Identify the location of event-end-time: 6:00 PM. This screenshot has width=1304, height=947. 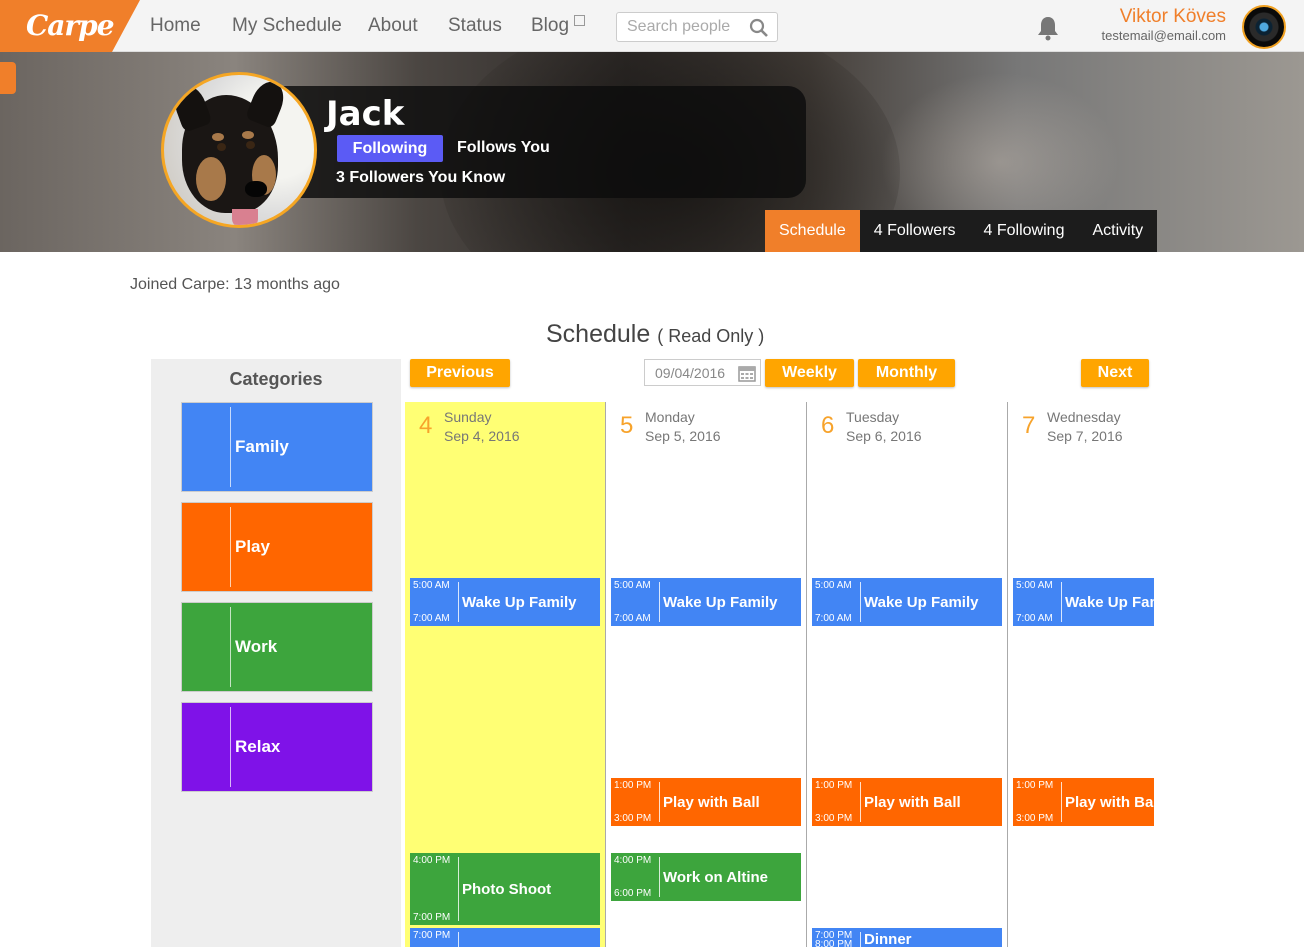
(633, 893).